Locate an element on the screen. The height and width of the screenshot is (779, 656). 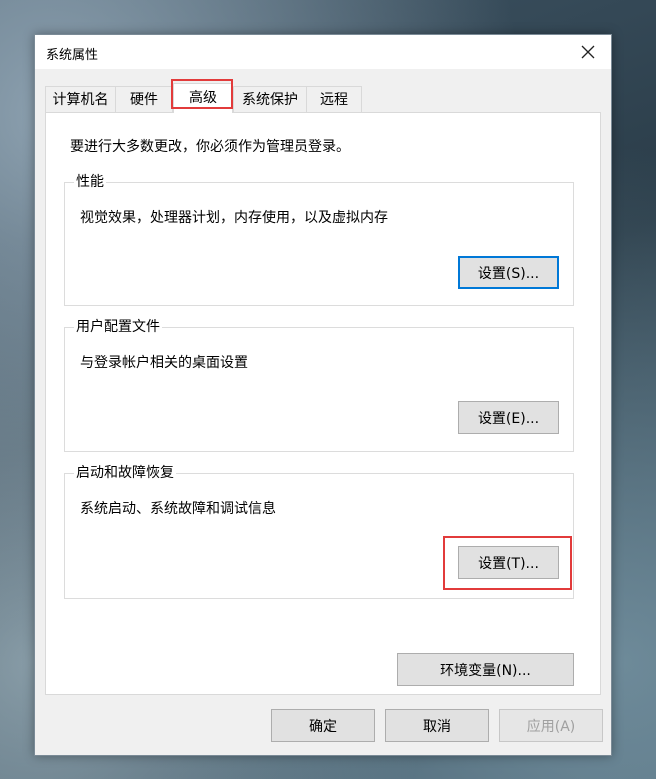
user-profiles-title: 用户配置文件 is located at coordinates (118, 327).